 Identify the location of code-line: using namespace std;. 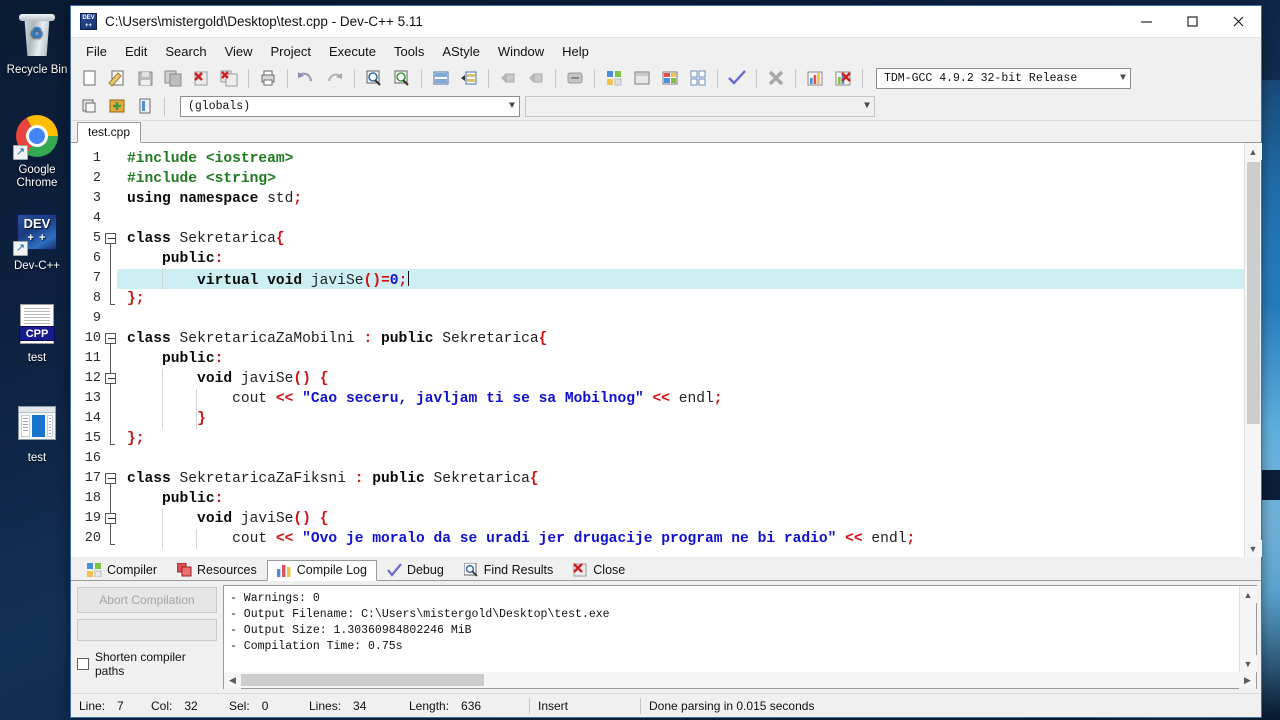
(680, 199).